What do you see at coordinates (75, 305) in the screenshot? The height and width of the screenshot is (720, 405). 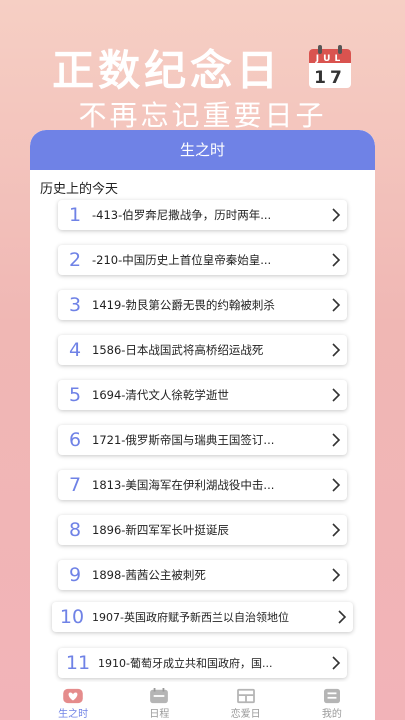 I see `item-number: 3` at bounding box center [75, 305].